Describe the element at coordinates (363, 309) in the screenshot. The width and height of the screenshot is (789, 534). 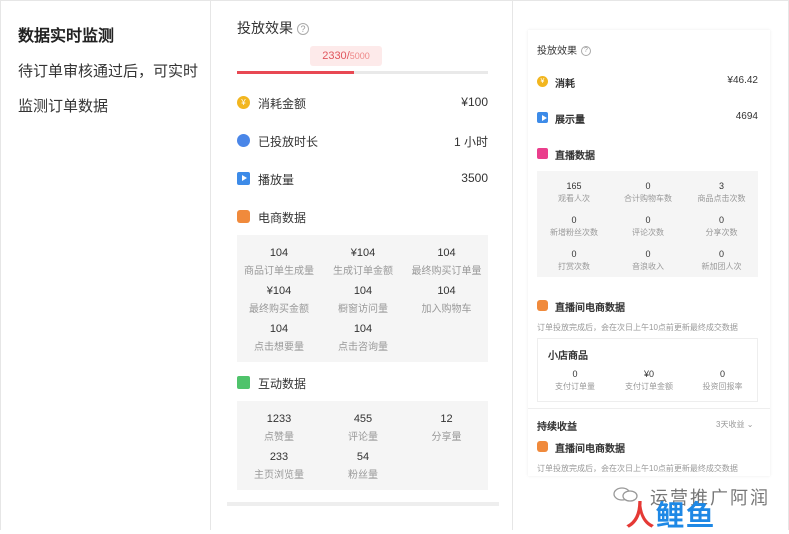
I see `stat-label: 橱窗访问量` at that location.